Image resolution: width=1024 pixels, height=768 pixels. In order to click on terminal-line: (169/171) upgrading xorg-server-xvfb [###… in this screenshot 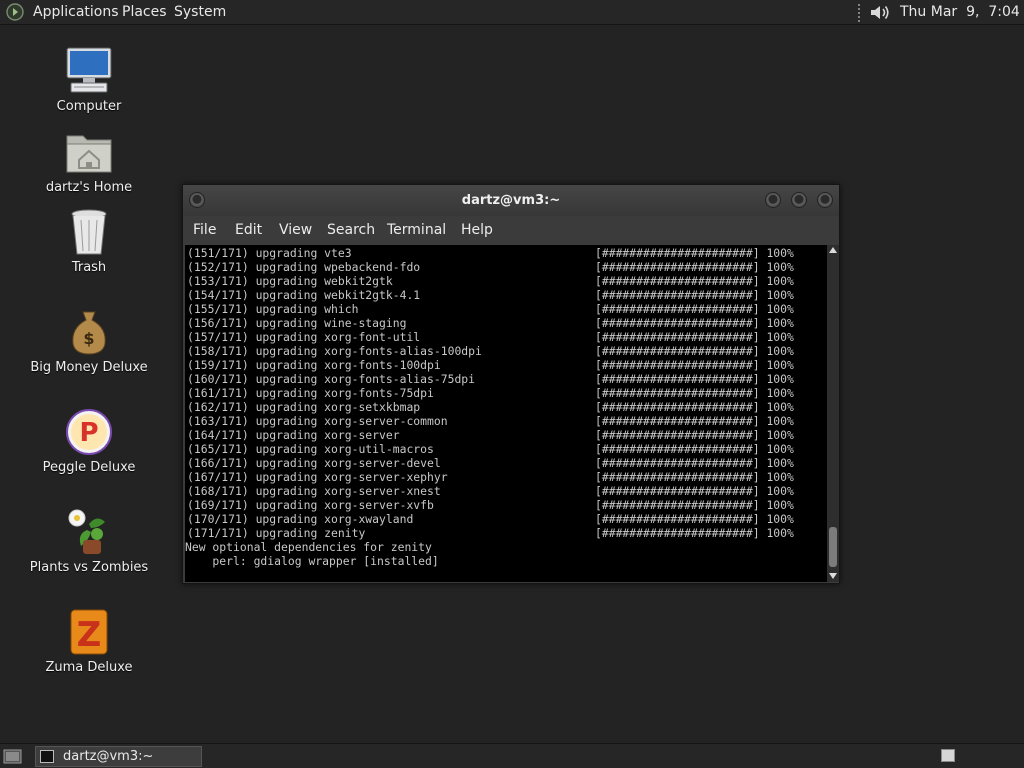, I will do `click(490, 505)`.